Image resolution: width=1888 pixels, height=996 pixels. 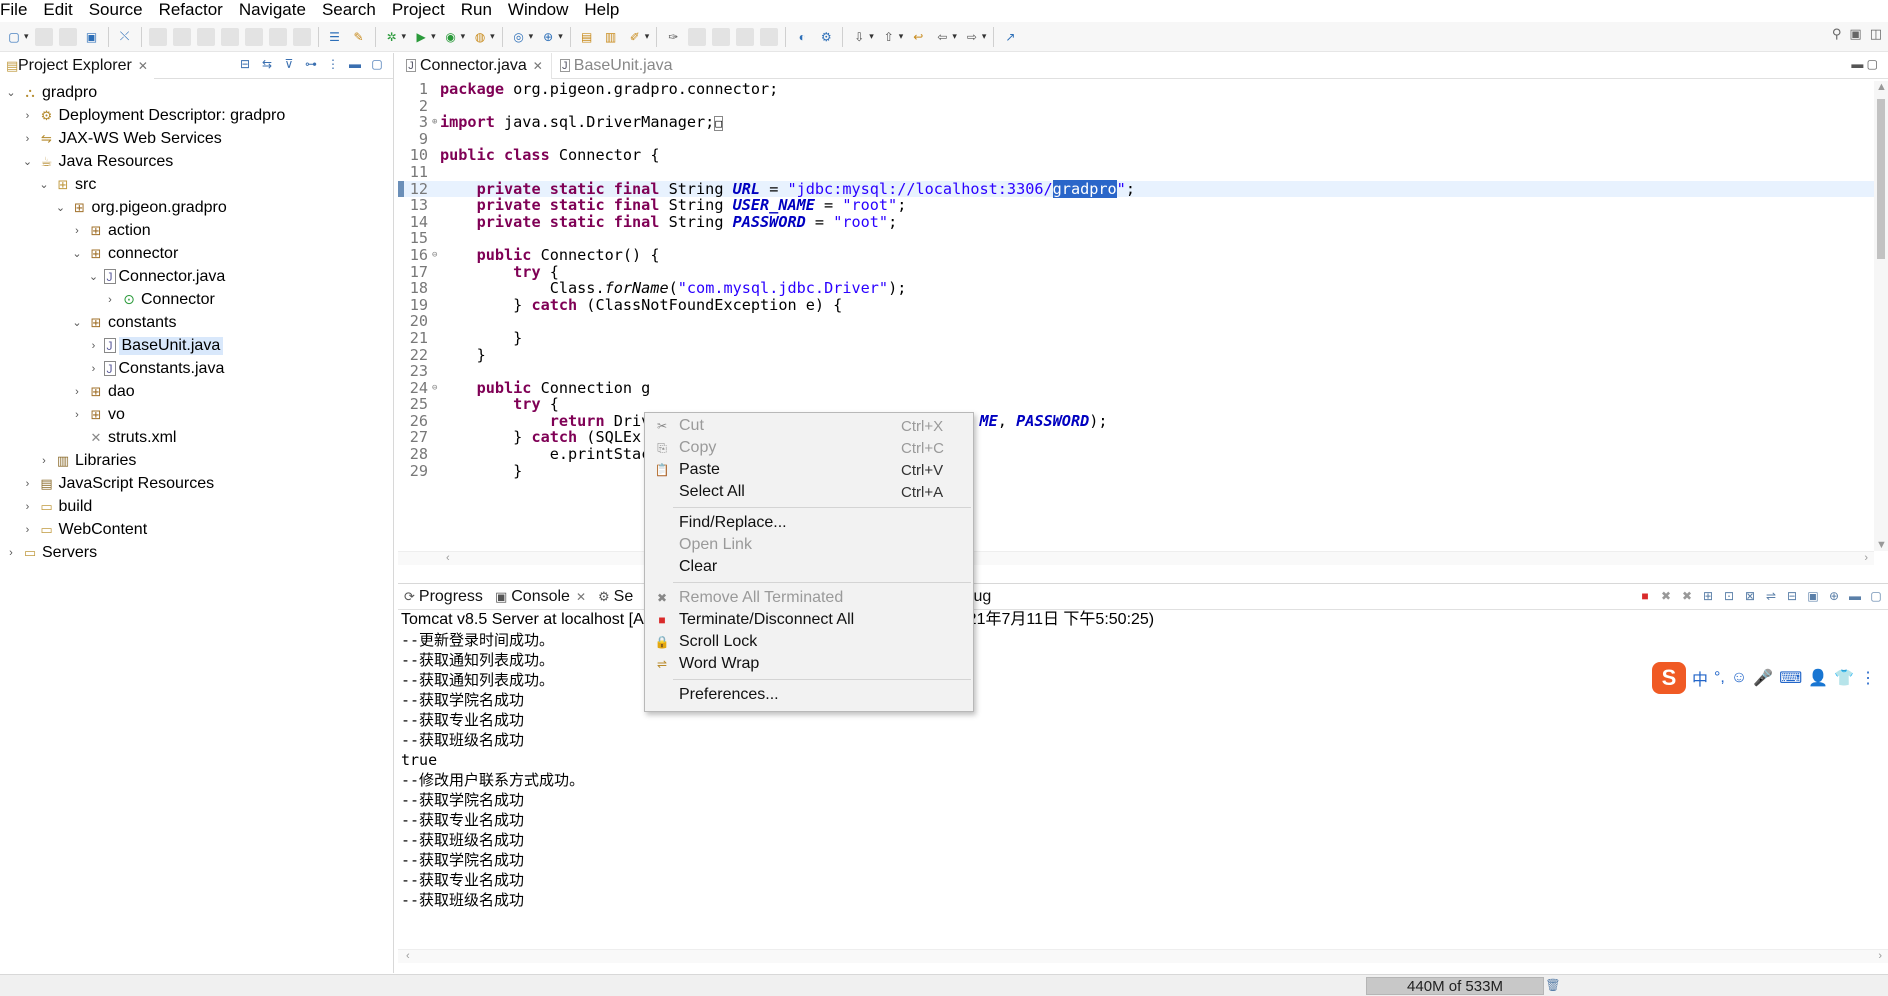 What do you see at coordinates (1792, 596) in the screenshot?
I see `pin-console-icon: ⊟` at bounding box center [1792, 596].